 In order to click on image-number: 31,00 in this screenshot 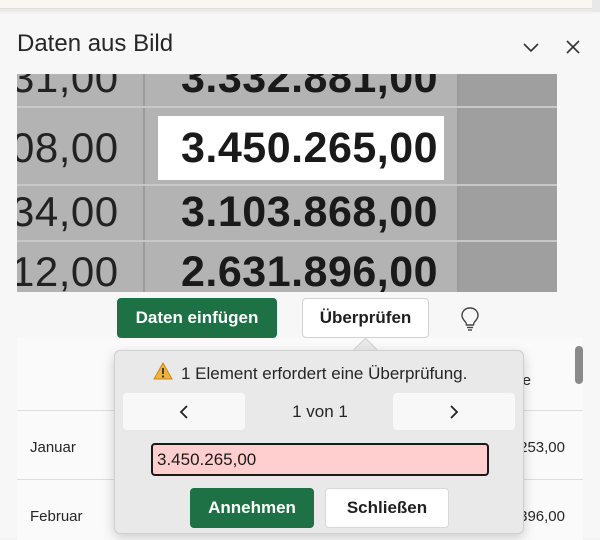, I will do `click(68, 87)`.